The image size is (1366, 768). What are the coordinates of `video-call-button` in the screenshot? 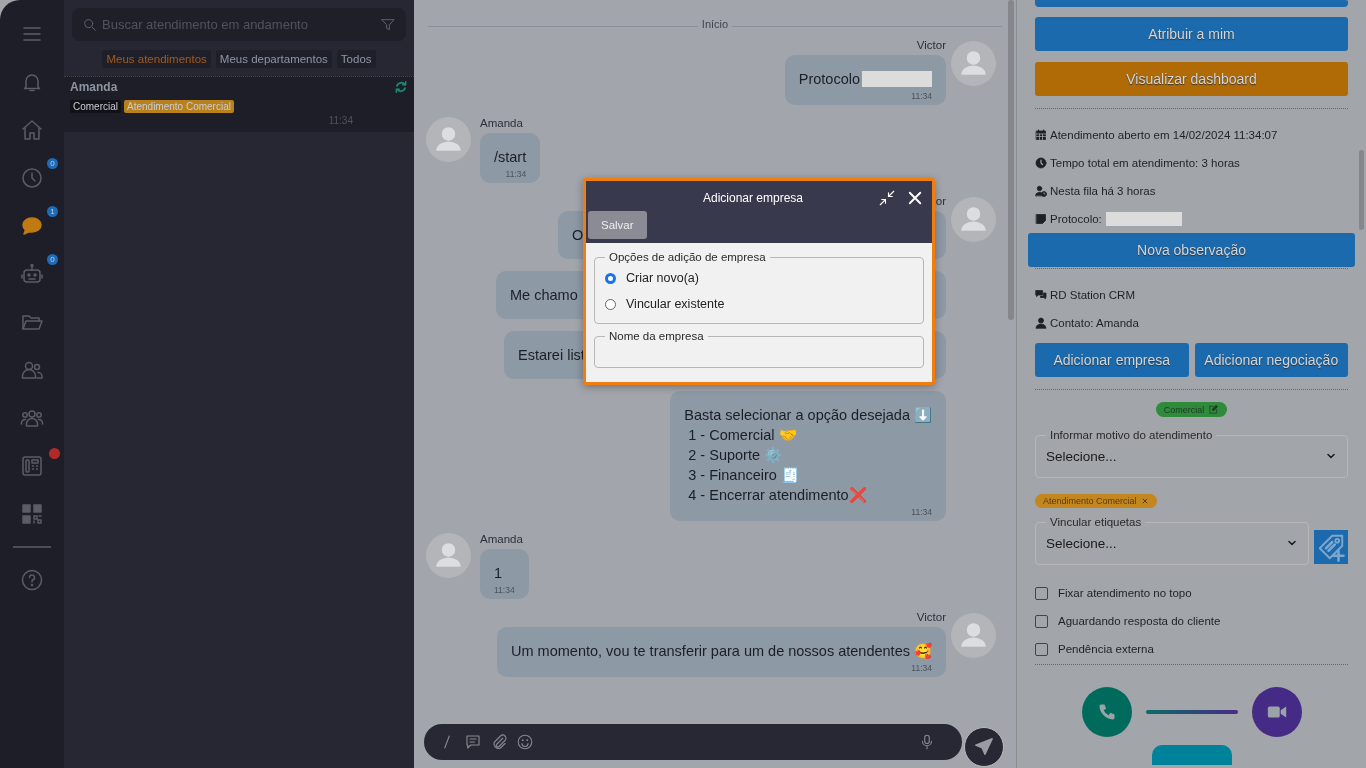 It's located at (1276, 712).